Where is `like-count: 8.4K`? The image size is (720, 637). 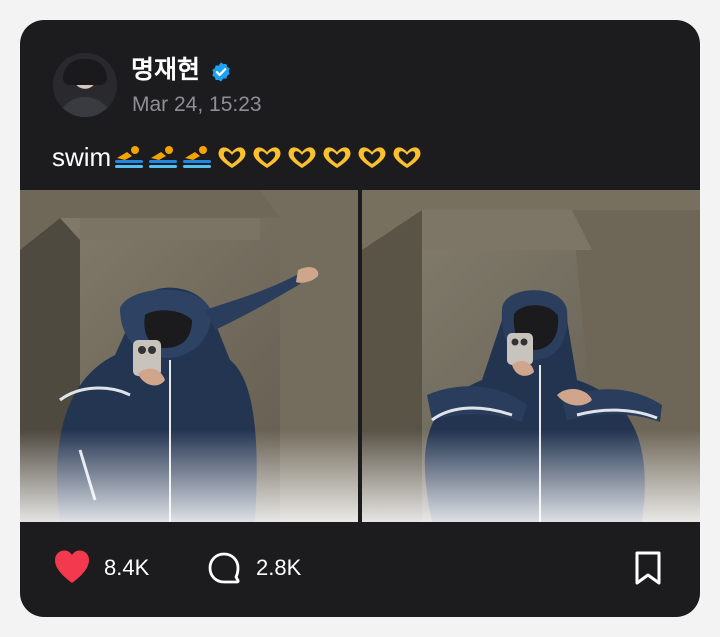
like-count: 8.4K is located at coordinates (127, 567).